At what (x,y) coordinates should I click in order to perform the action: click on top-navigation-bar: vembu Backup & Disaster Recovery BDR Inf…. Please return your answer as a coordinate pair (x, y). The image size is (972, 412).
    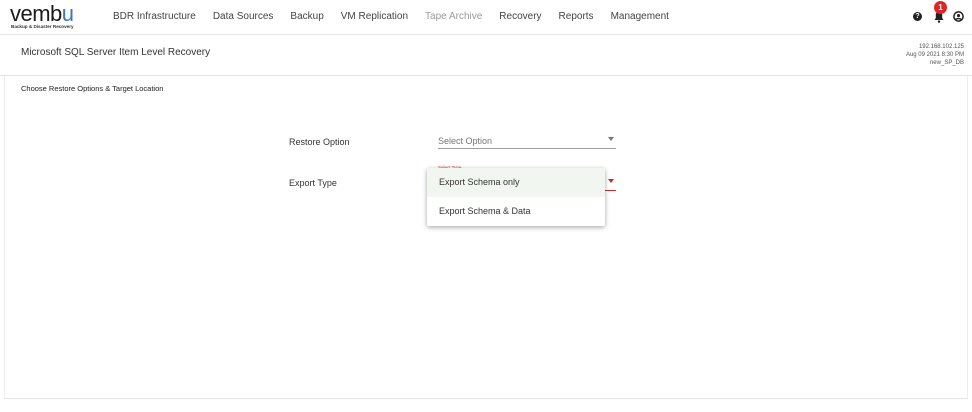
    Looking at the image, I should click on (486, 17).